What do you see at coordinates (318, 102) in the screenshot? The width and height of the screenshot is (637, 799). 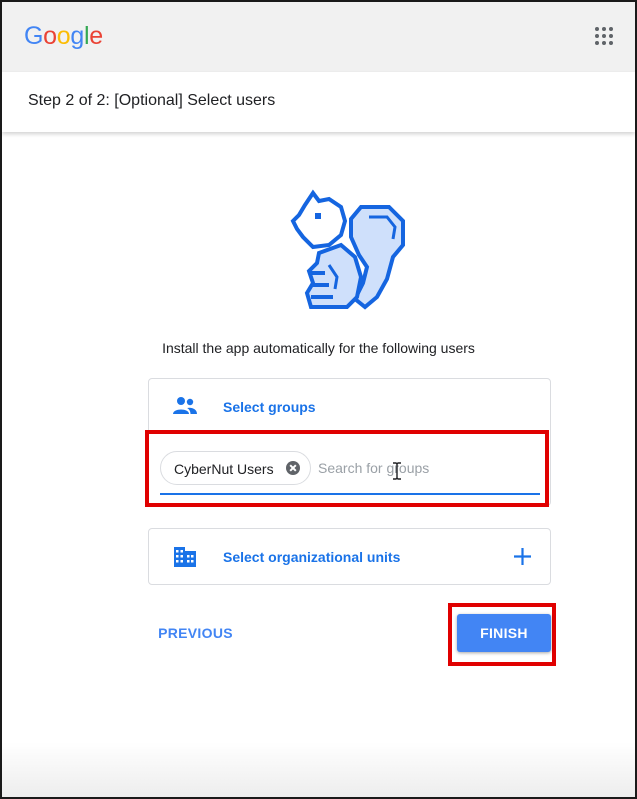 I see `step-header: Step 2 of 2: [Optional] Select users` at bounding box center [318, 102].